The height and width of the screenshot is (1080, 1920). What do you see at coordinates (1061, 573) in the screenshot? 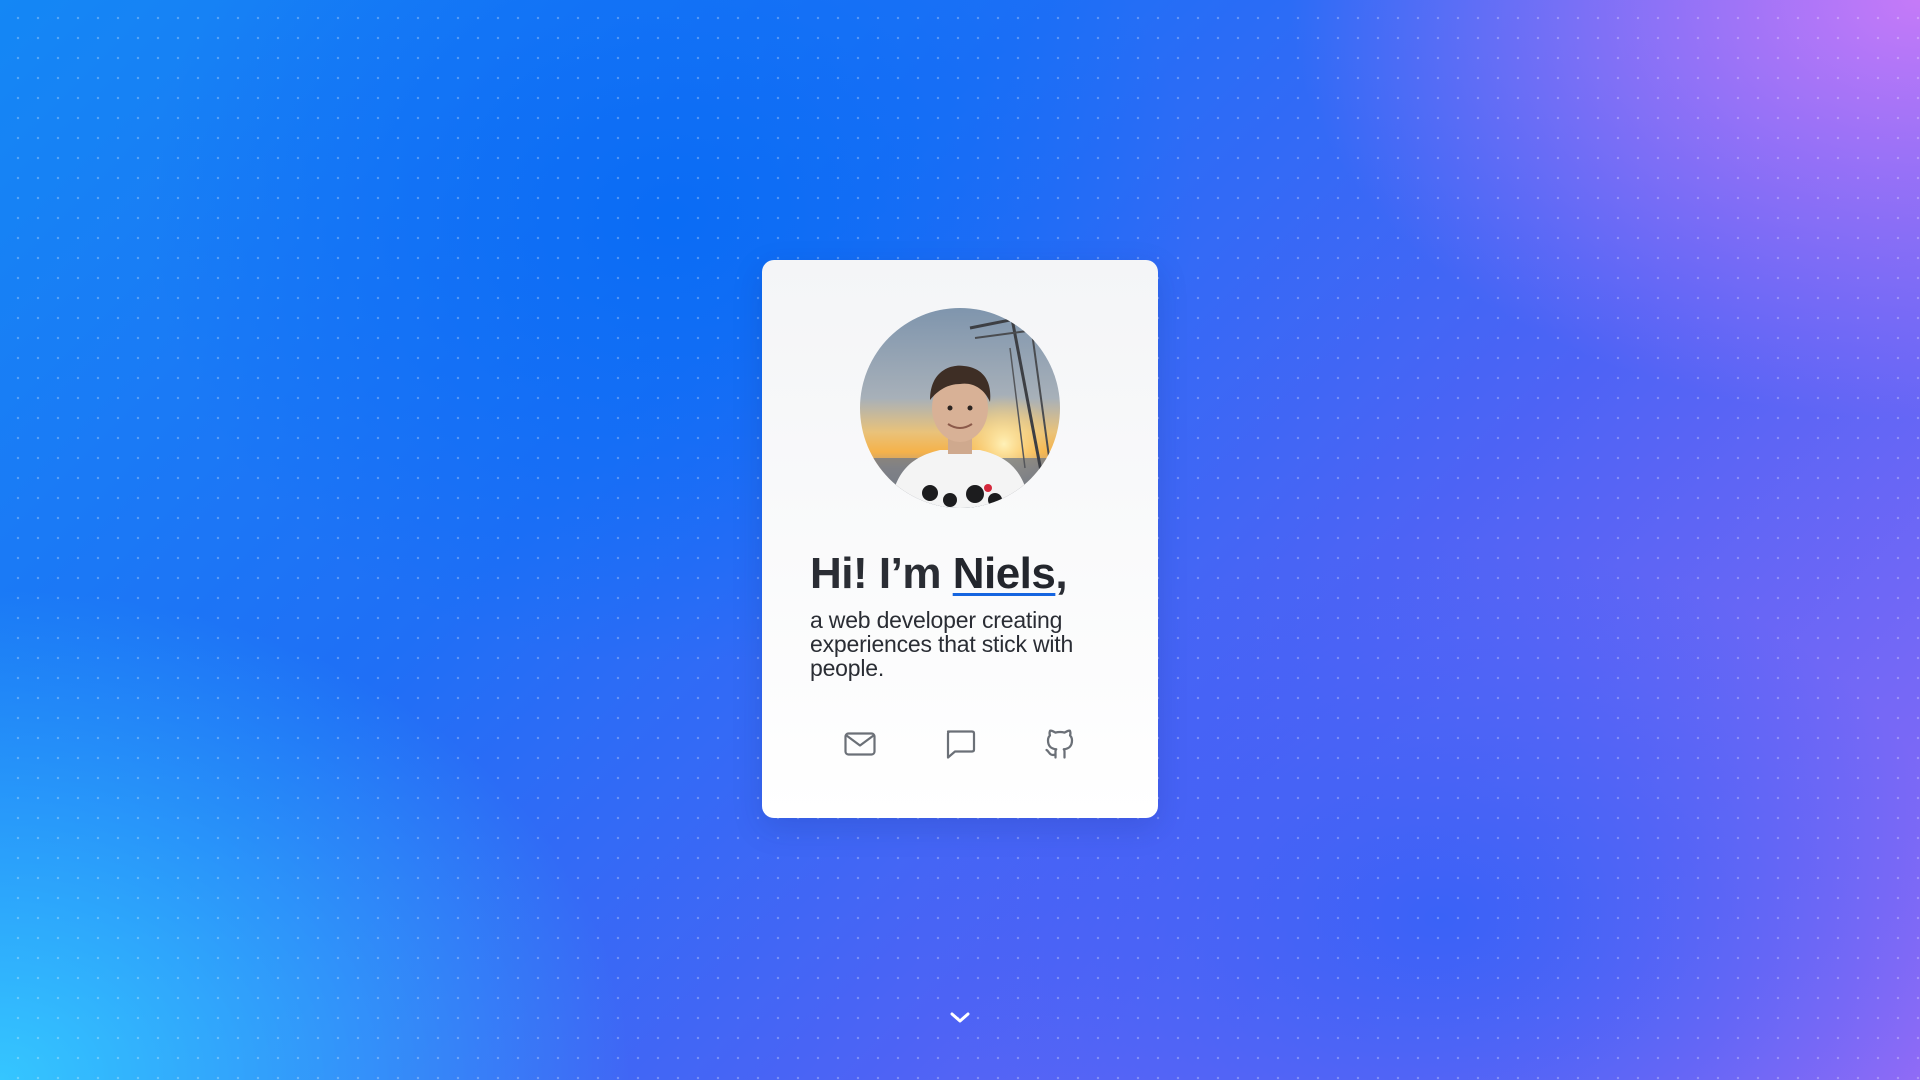
I see `greeting-comma: ,` at bounding box center [1061, 573].